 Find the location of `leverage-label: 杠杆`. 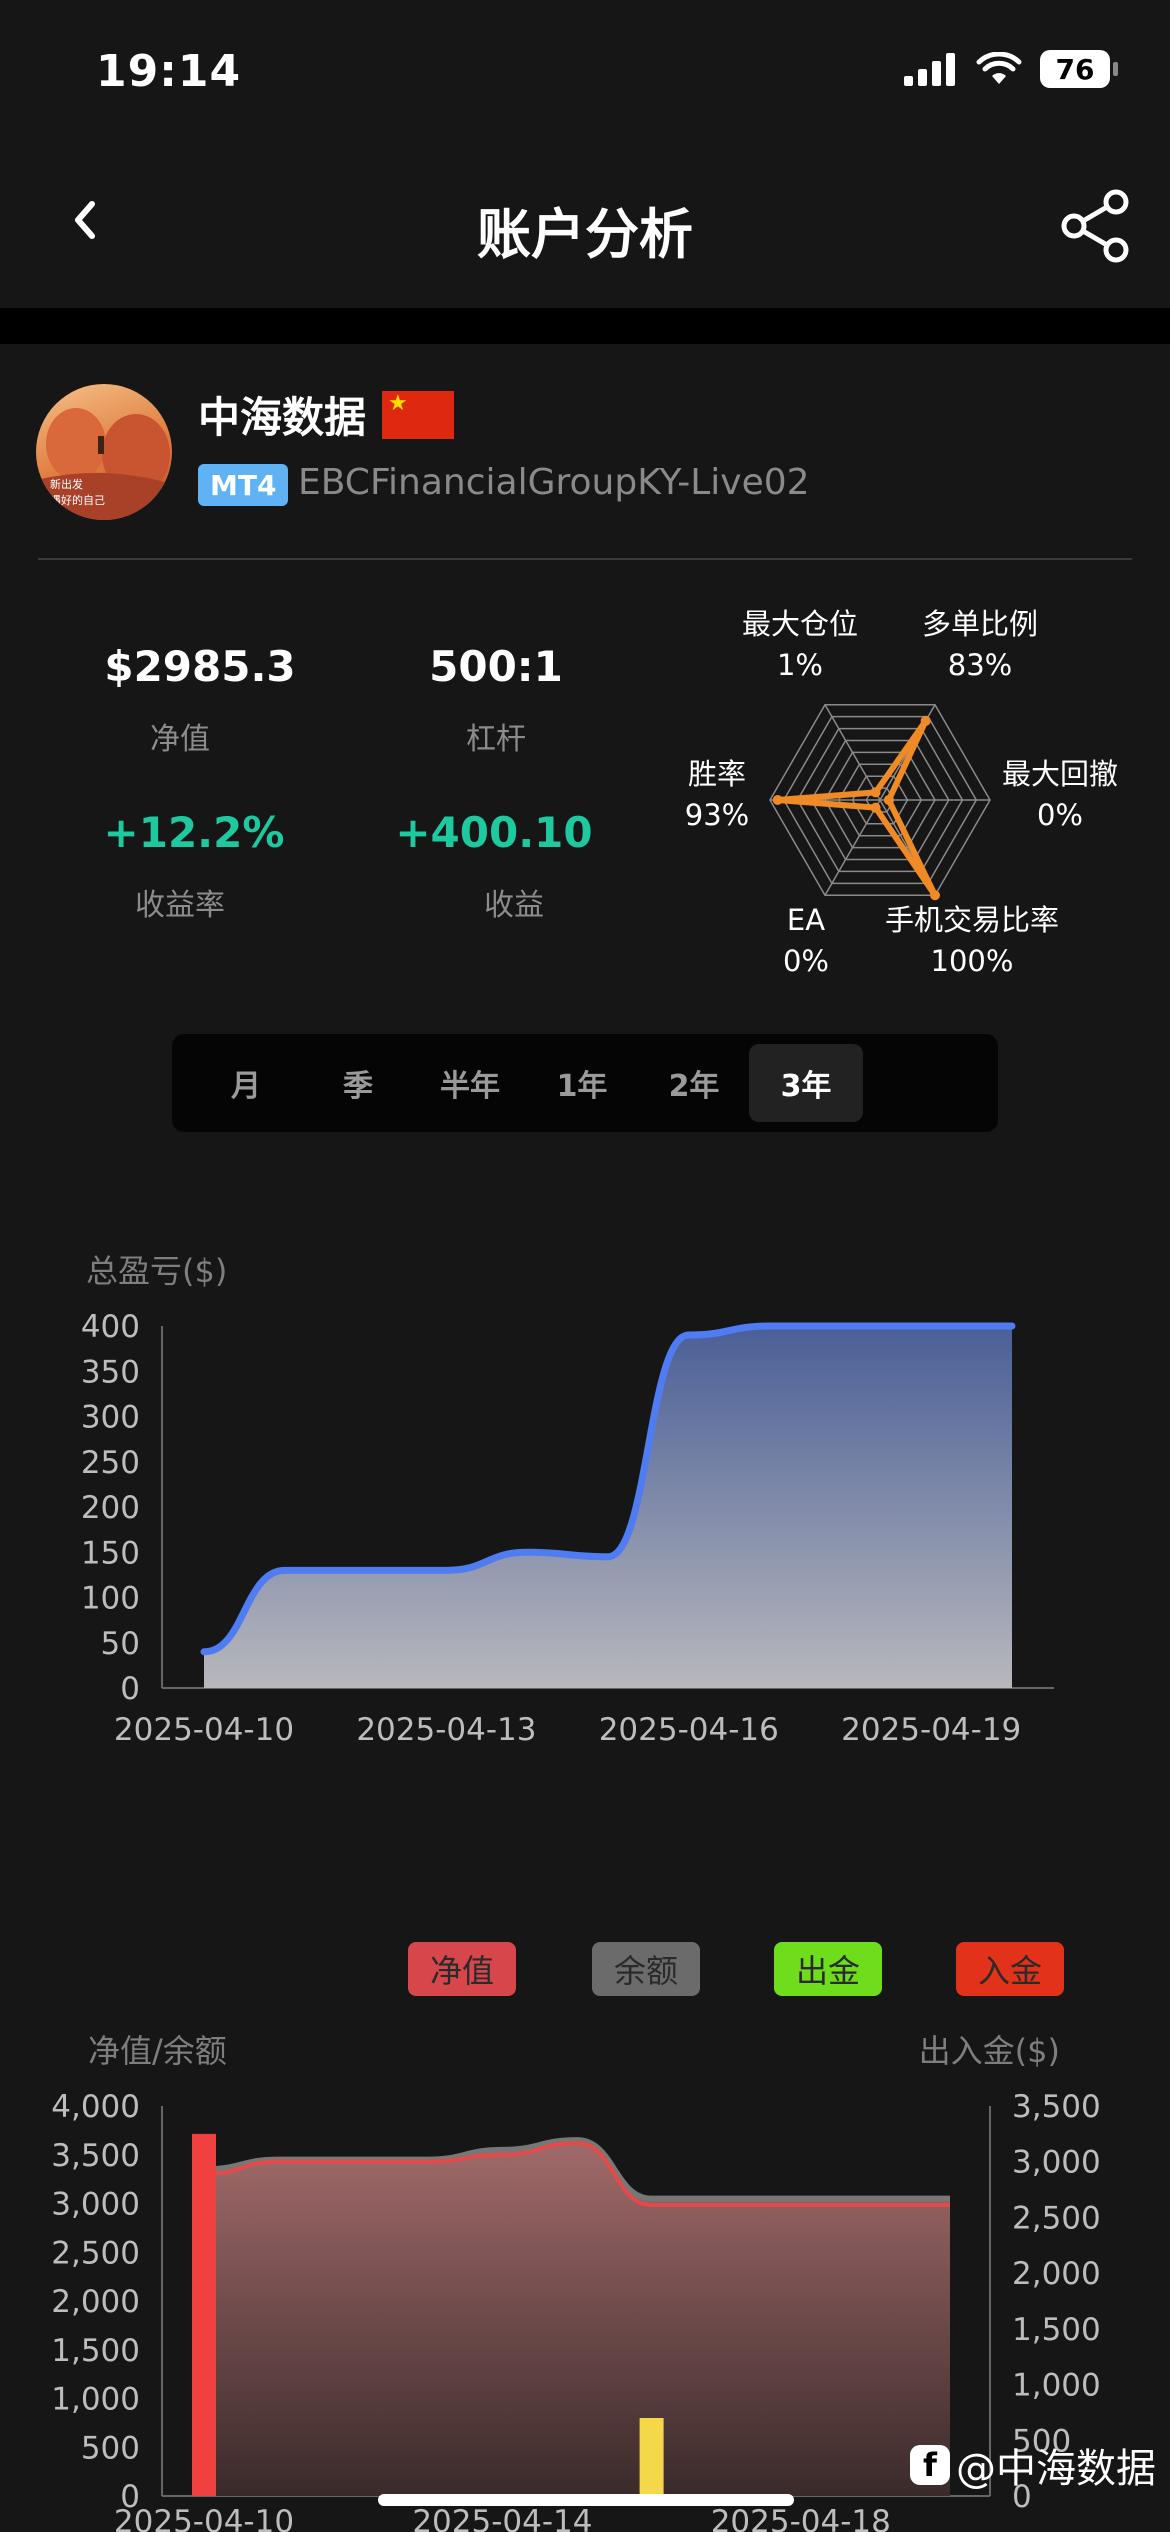

leverage-label: 杠杆 is located at coordinates (496, 739).